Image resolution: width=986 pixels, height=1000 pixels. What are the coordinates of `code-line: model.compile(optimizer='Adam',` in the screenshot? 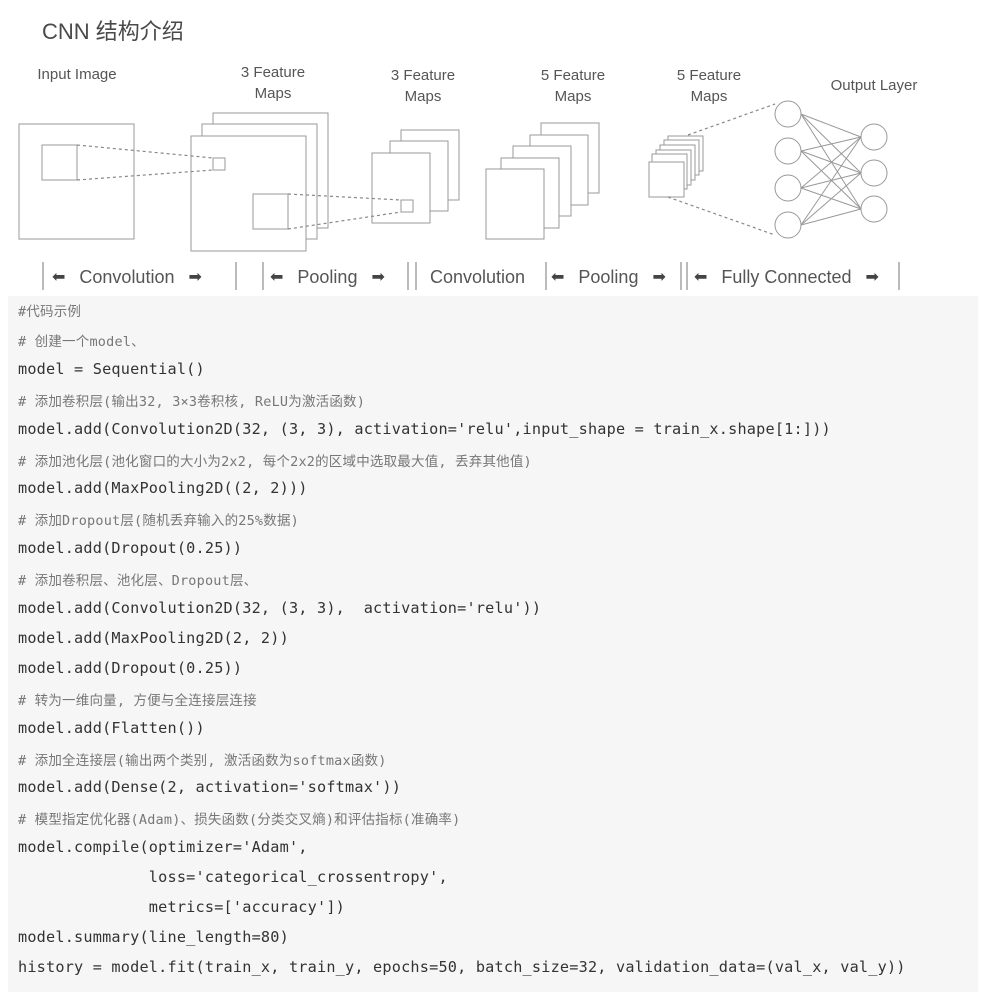 It's located at (163, 847).